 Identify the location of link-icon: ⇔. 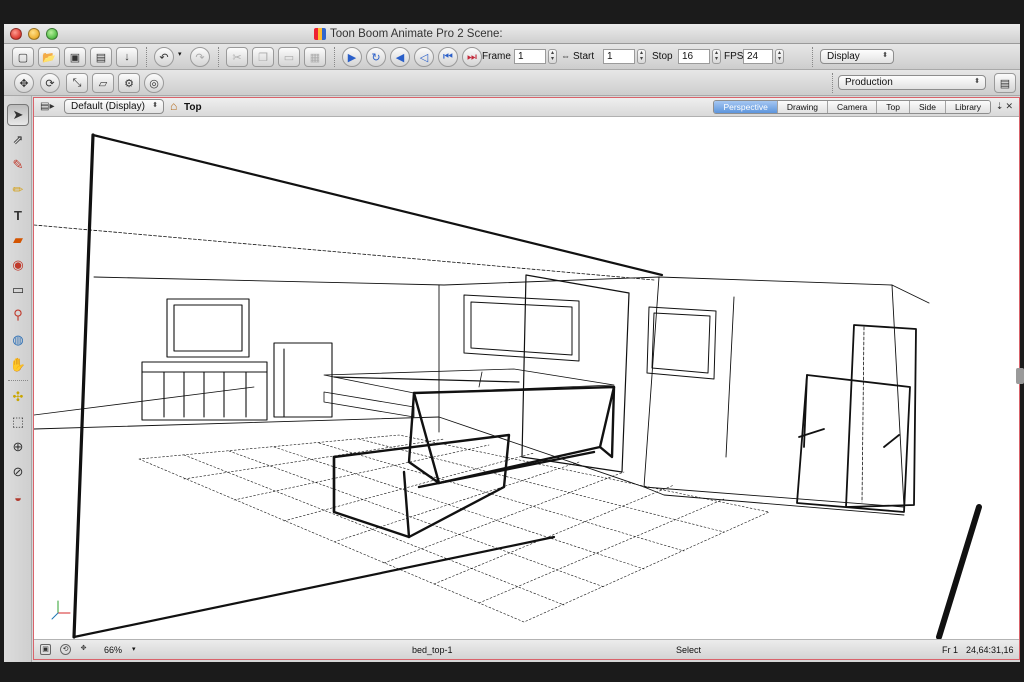
(565, 56).